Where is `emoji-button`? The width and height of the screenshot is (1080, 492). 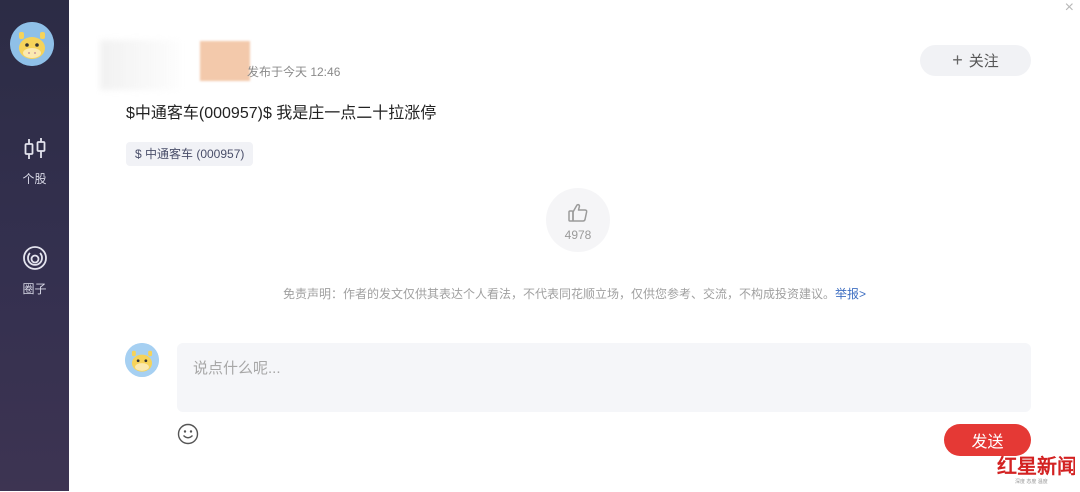 emoji-button is located at coordinates (188, 436).